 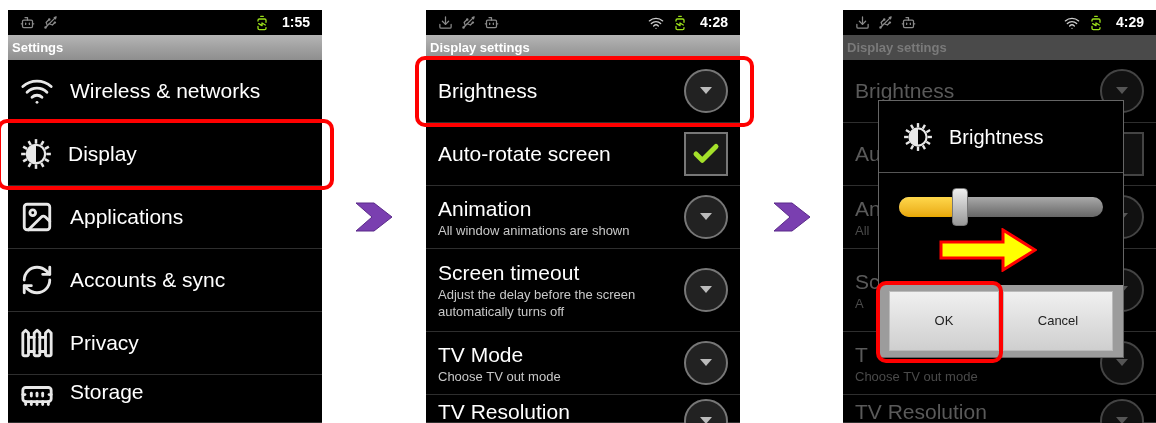 What do you see at coordinates (190, 91) in the screenshot?
I see `setting-label: Wireless & networks` at bounding box center [190, 91].